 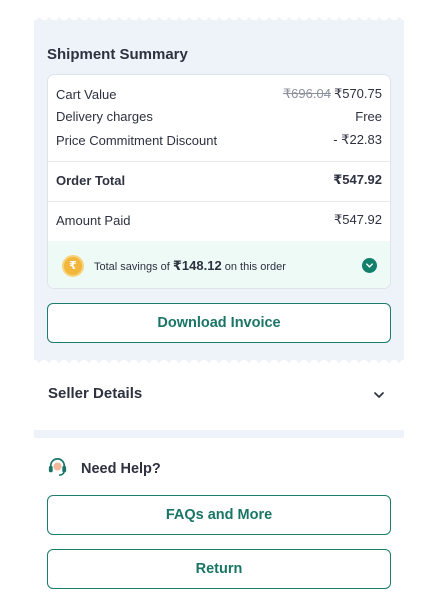 I want to click on amount-paid-row: Amount Paid ₹547.92, so click(x=219, y=220).